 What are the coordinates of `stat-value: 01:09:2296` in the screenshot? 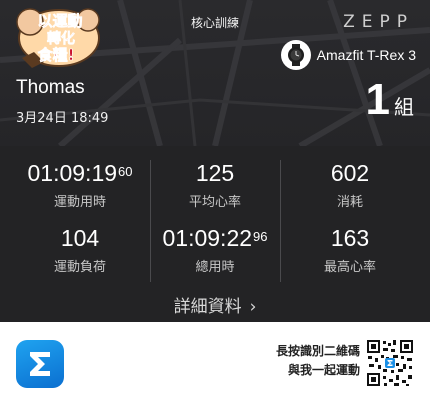 It's located at (215, 238).